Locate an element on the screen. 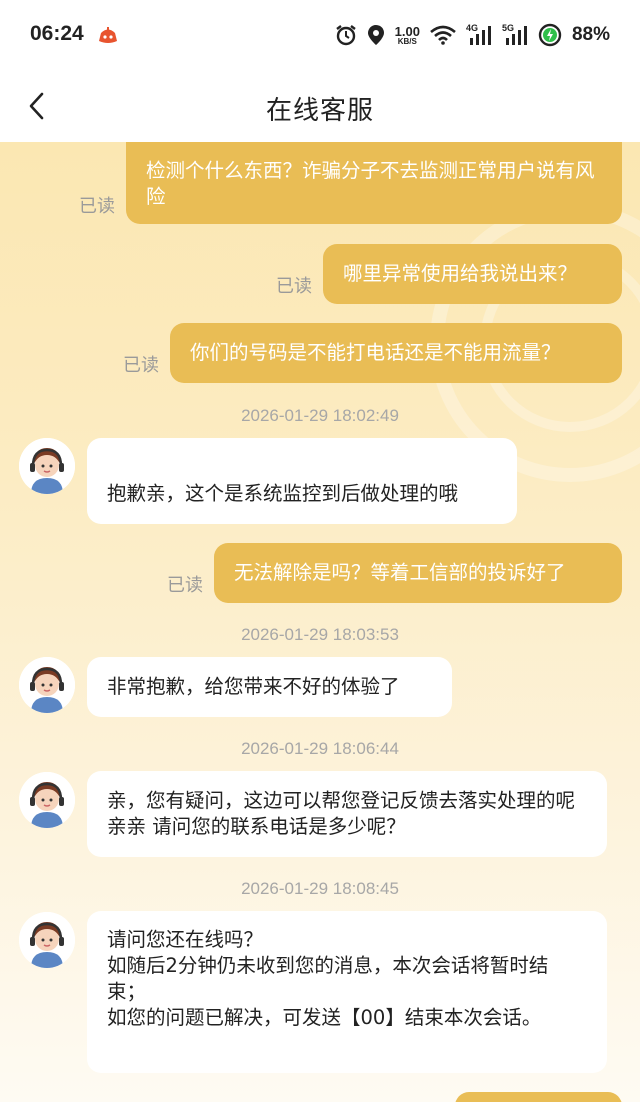 Image resolution: width=640 pixels, height=1102 pixels. signal-5g: 5G is located at coordinates (515, 34).